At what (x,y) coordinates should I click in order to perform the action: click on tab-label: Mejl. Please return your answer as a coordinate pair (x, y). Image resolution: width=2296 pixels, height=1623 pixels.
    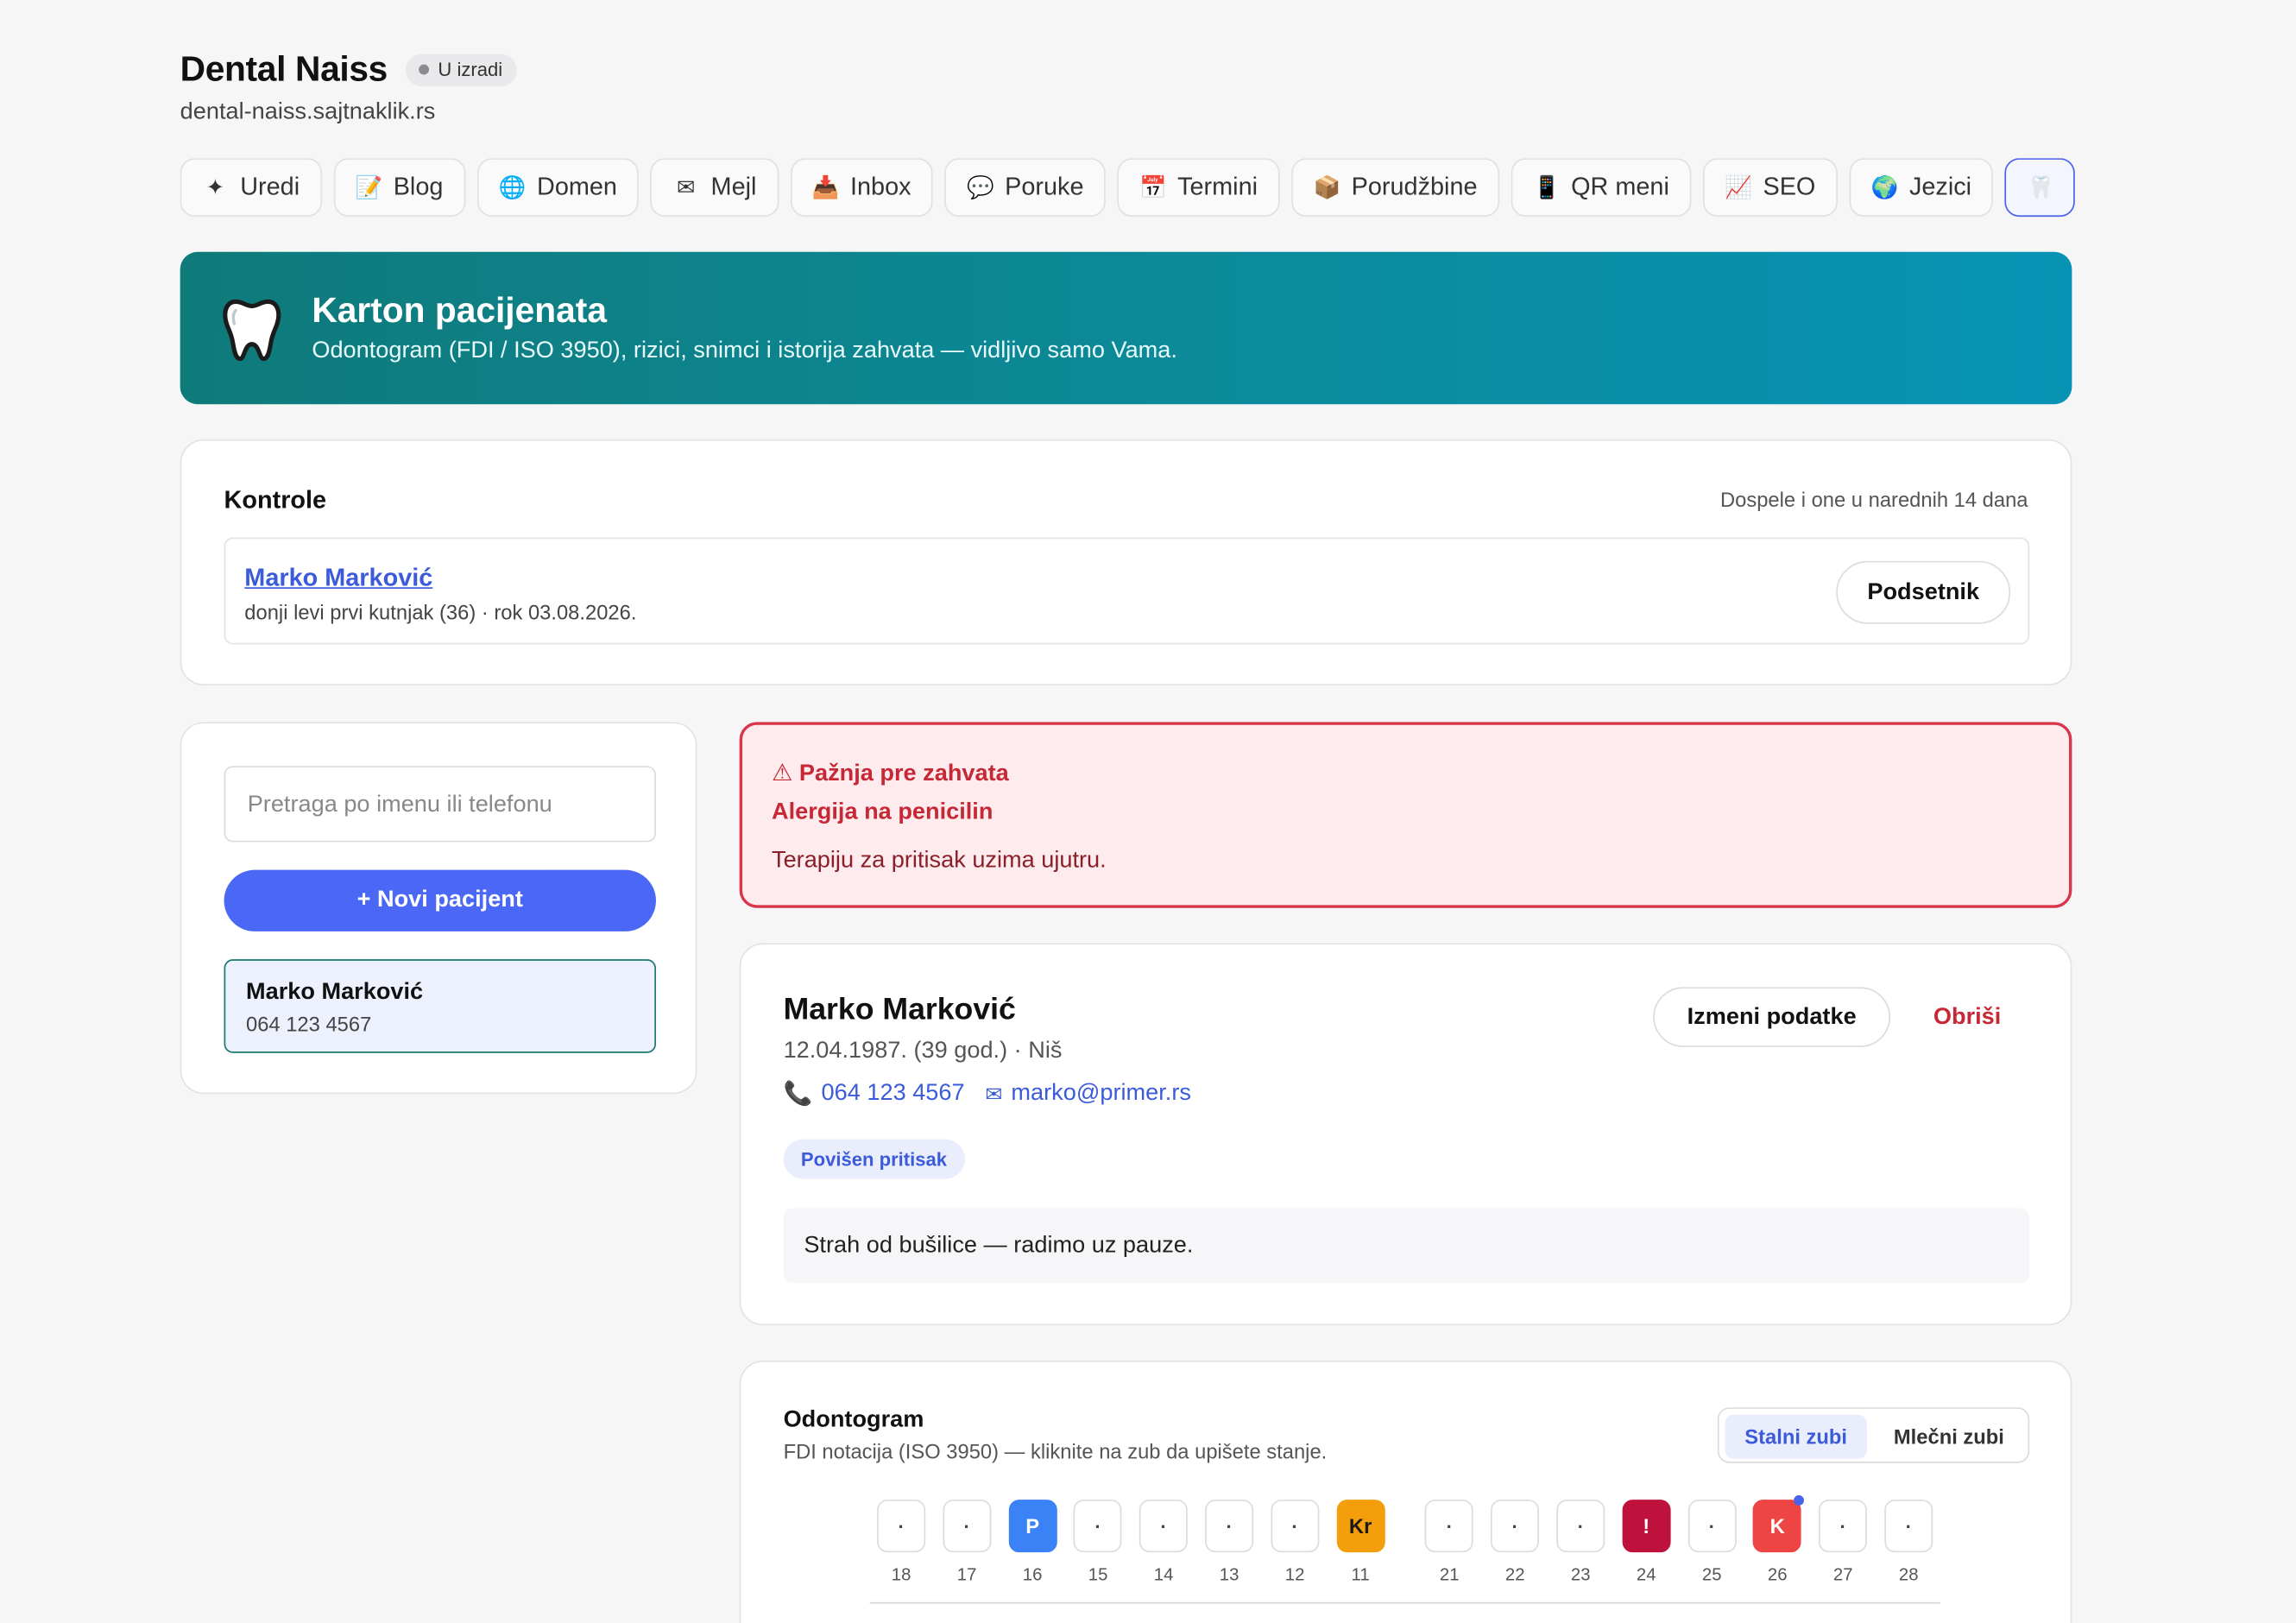
    Looking at the image, I should click on (733, 187).